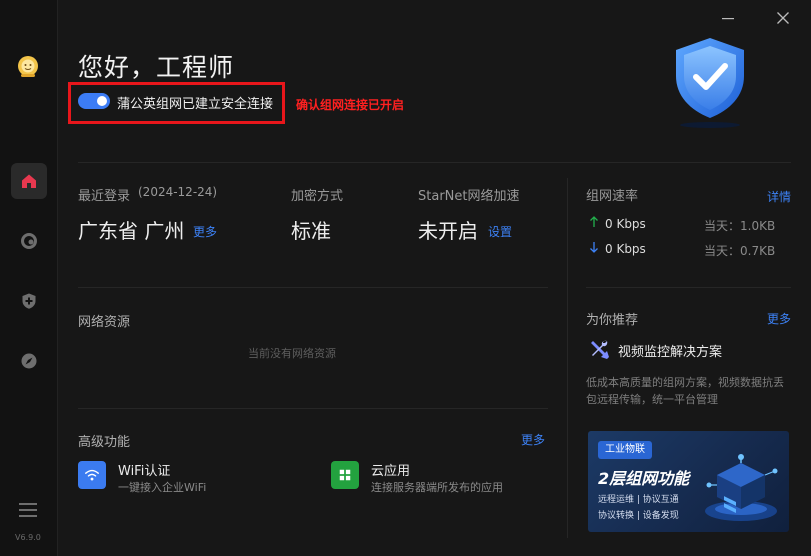 This screenshot has width=811, height=556. I want to click on encryption-label: 加密方式, so click(317, 196).